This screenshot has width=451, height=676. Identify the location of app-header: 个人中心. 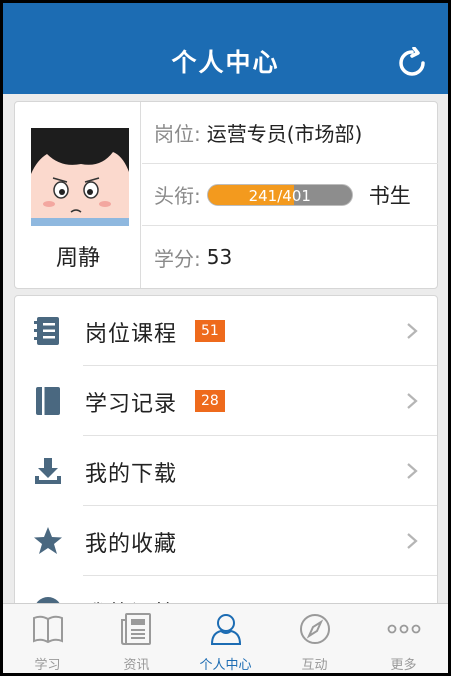
(225, 48).